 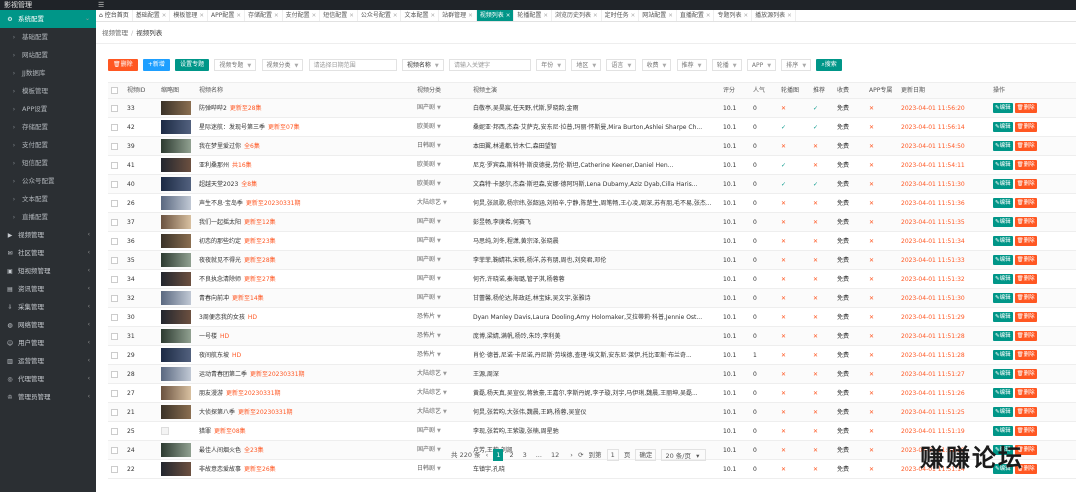 I want to click on topic-select: 视频专题 ▼, so click(x=235, y=65).